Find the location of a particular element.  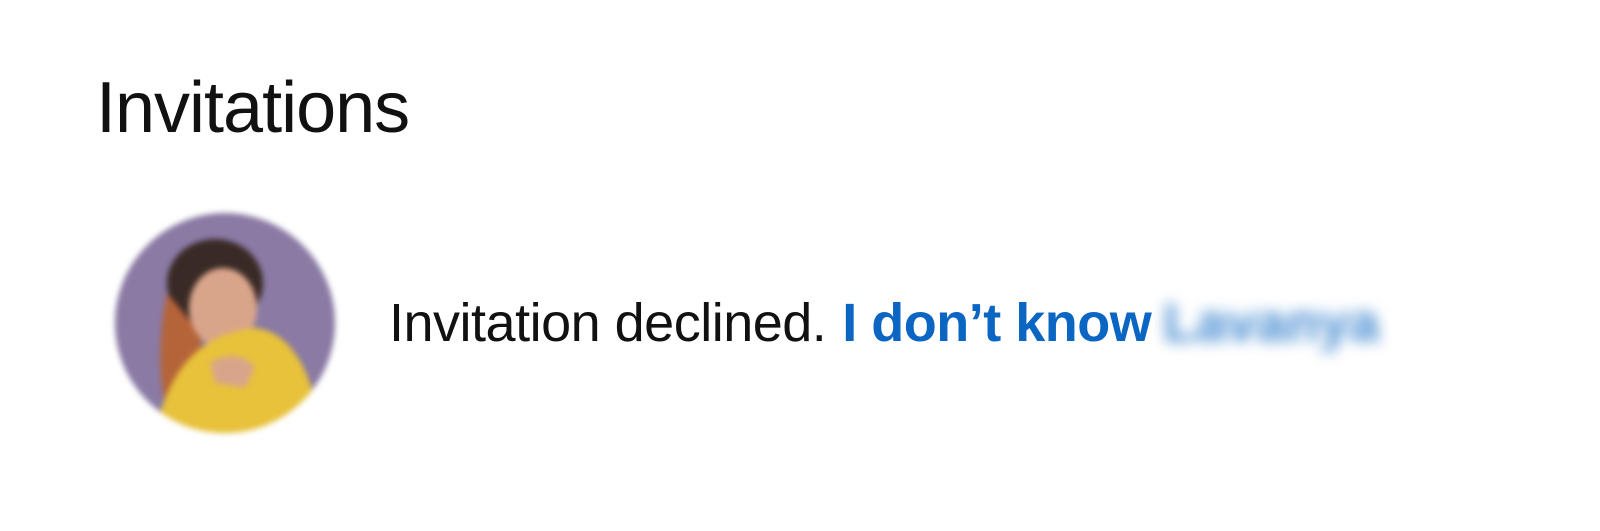

avatar is located at coordinates (225, 323).